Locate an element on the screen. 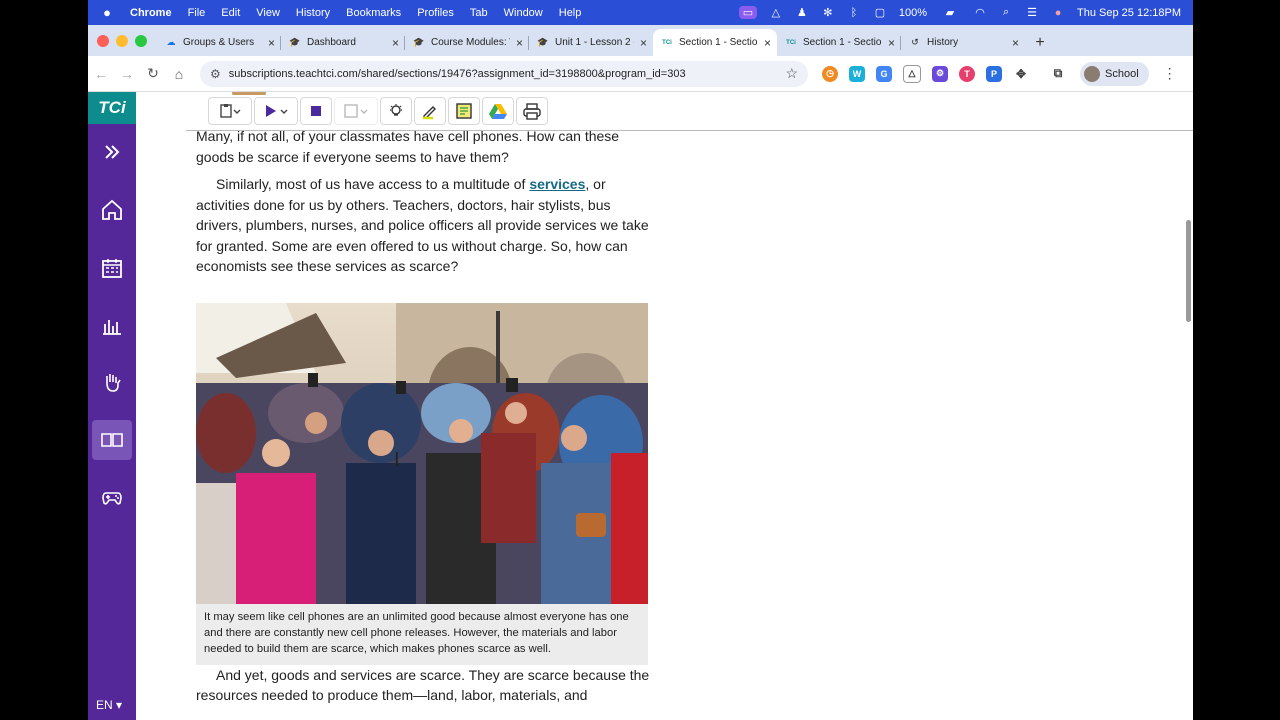  crowd-photo is located at coordinates (422, 453).